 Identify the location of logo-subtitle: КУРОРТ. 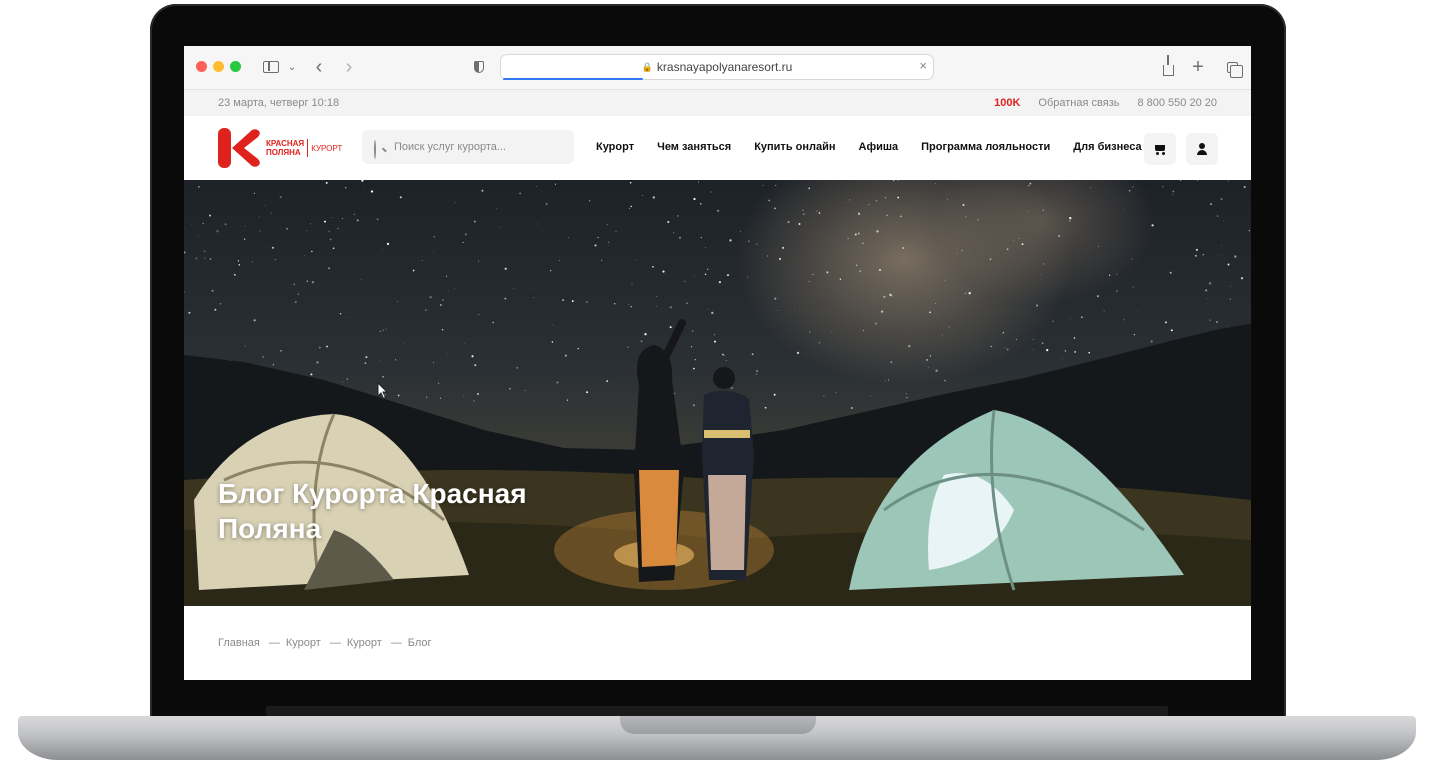
(327, 148).